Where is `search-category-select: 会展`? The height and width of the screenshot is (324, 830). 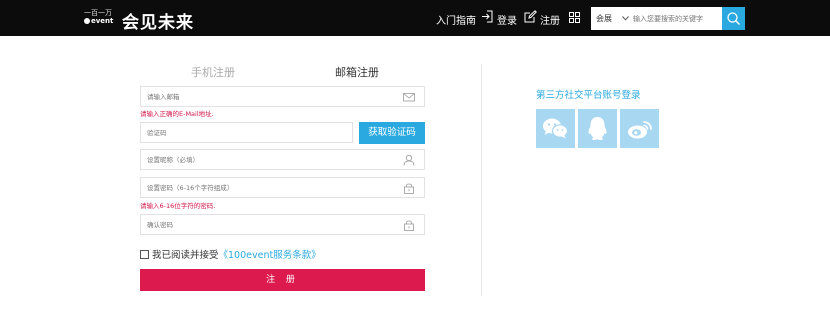 search-category-select: 会展 is located at coordinates (604, 18).